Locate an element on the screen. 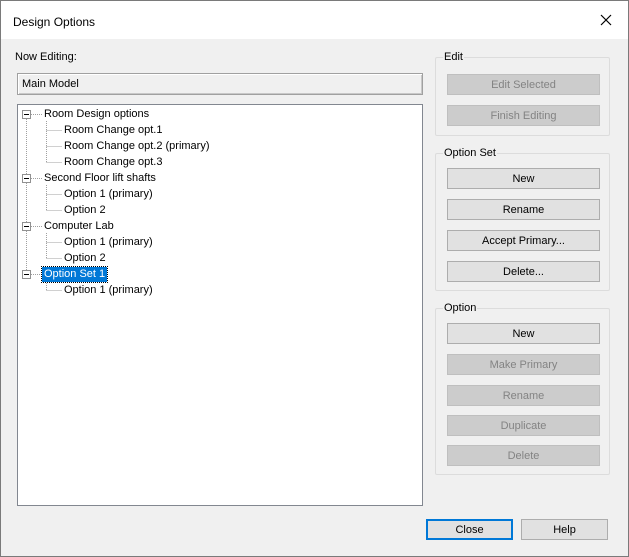 Image resolution: width=629 pixels, height=557 pixels. tree-item-option-set: Computer Lab is located at coordinates (79, 226).